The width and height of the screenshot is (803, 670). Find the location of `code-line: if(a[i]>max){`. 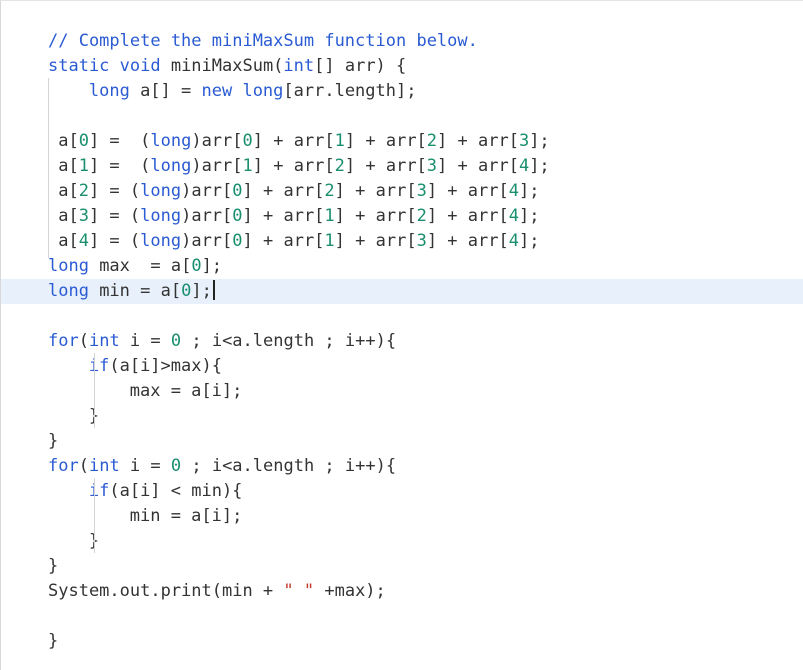

code-line: if(a[i]>max){ is located at coordinates (402, 366).